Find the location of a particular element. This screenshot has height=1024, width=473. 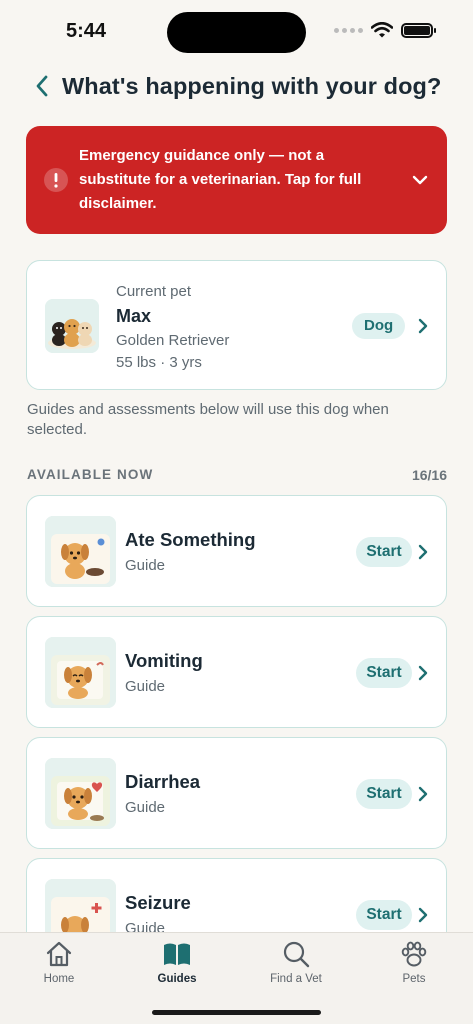

paw-icon is located at coordinates (414, 954).